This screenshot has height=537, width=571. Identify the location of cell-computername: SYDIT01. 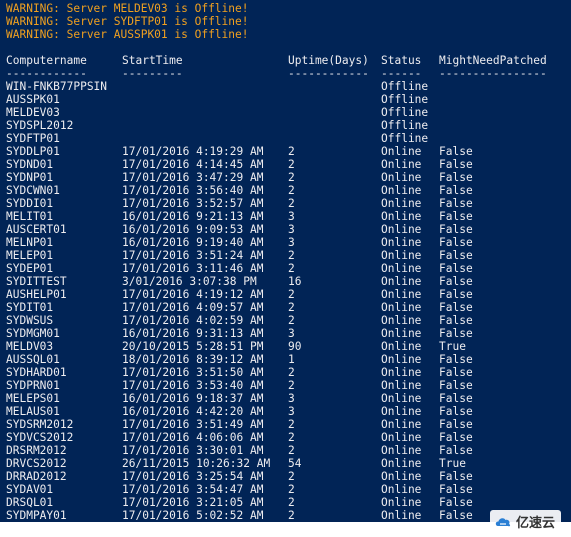
(30, 307).